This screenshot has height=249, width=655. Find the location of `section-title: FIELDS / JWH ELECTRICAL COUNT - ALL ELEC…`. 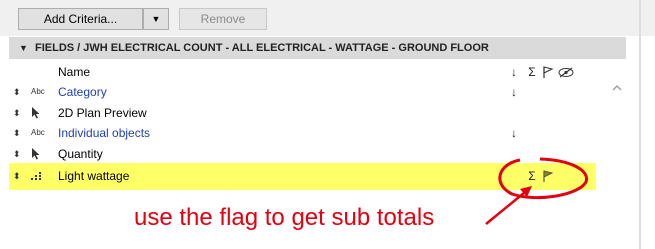

section-title: FIELDS / JWH ELECTRICAL COUNT - ALL ELEC… is located at coordinates (262, 48).